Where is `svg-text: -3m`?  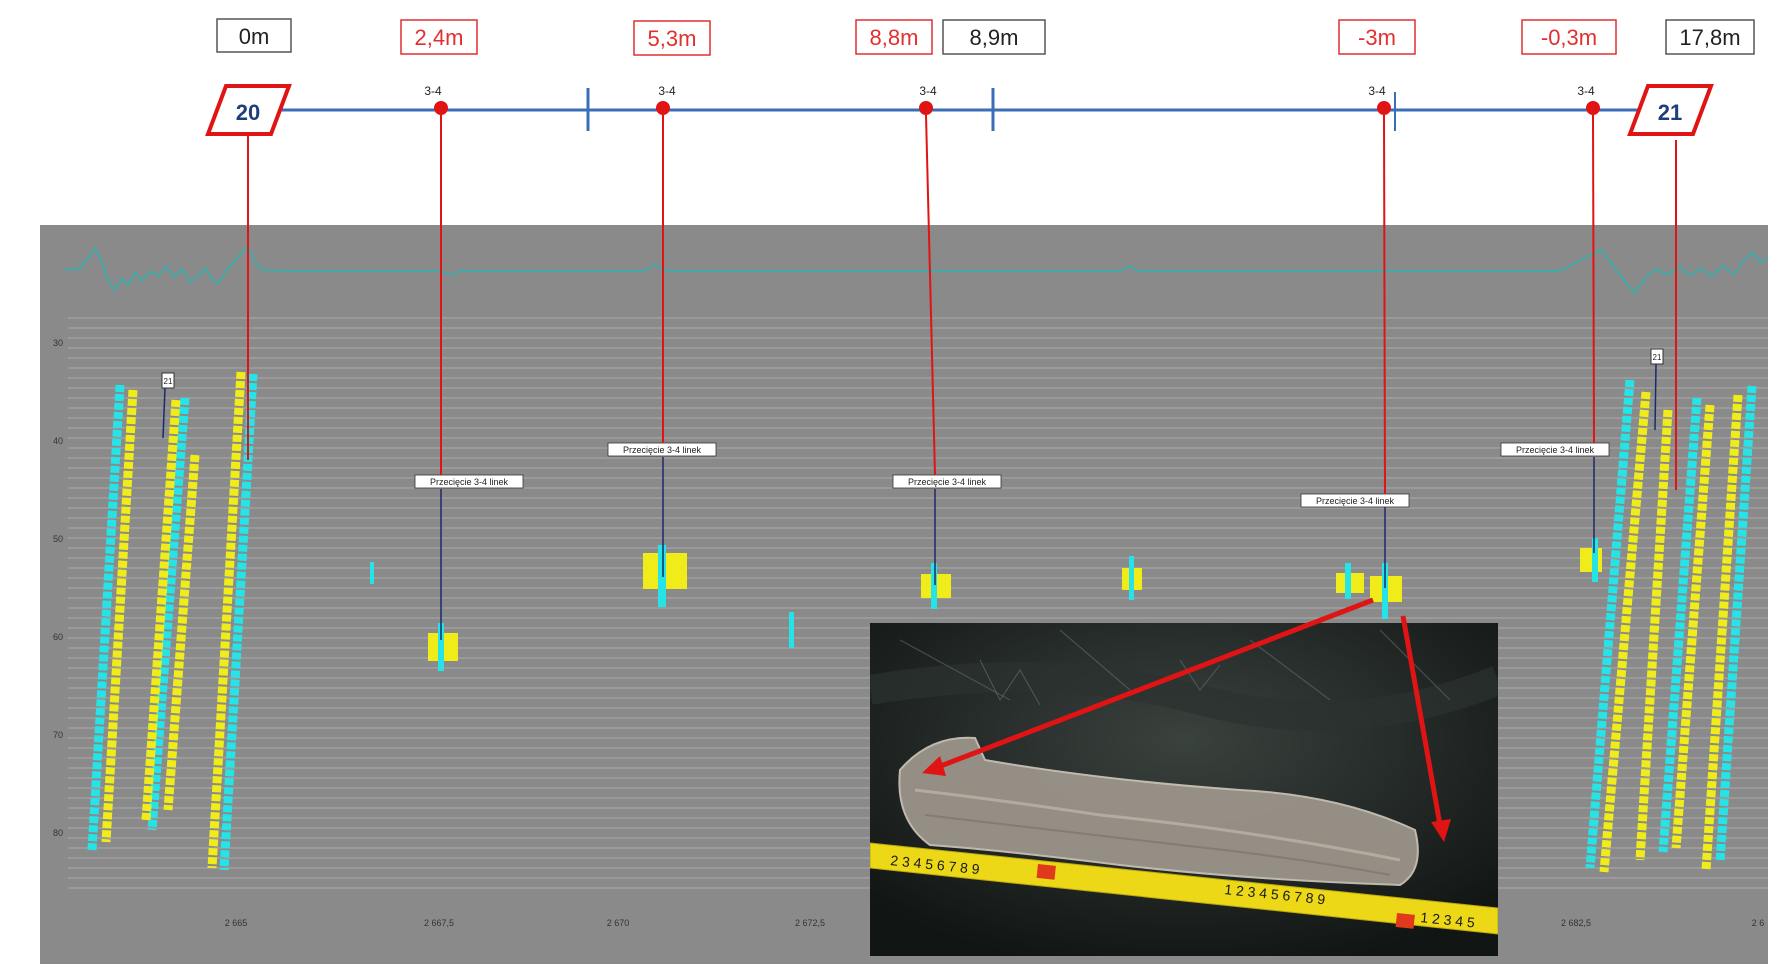
svg-text: -3m is located at coordinates (1377, 37).